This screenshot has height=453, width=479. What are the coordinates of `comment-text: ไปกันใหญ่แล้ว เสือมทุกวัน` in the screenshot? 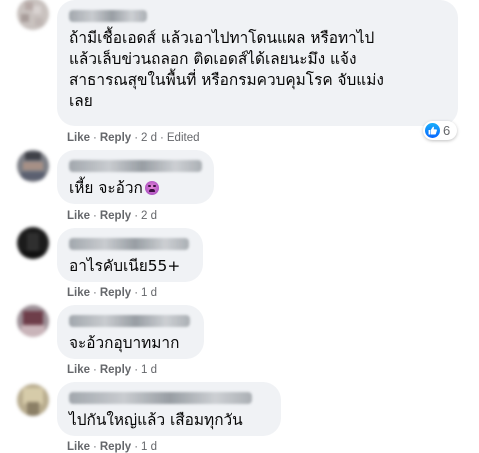 It's located at (156, 420).